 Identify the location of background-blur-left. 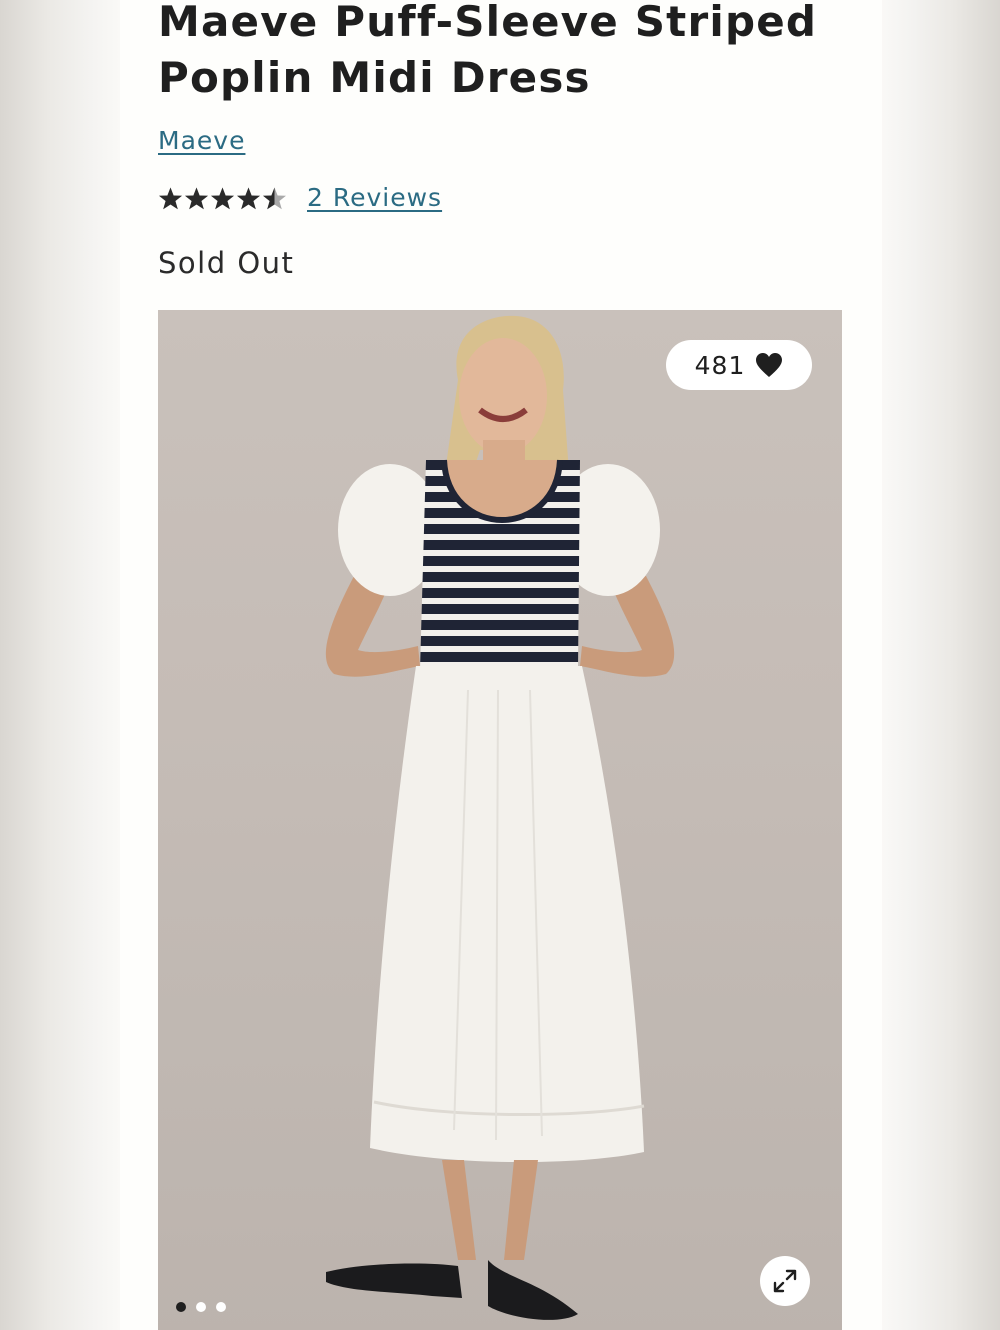
(60, 665).